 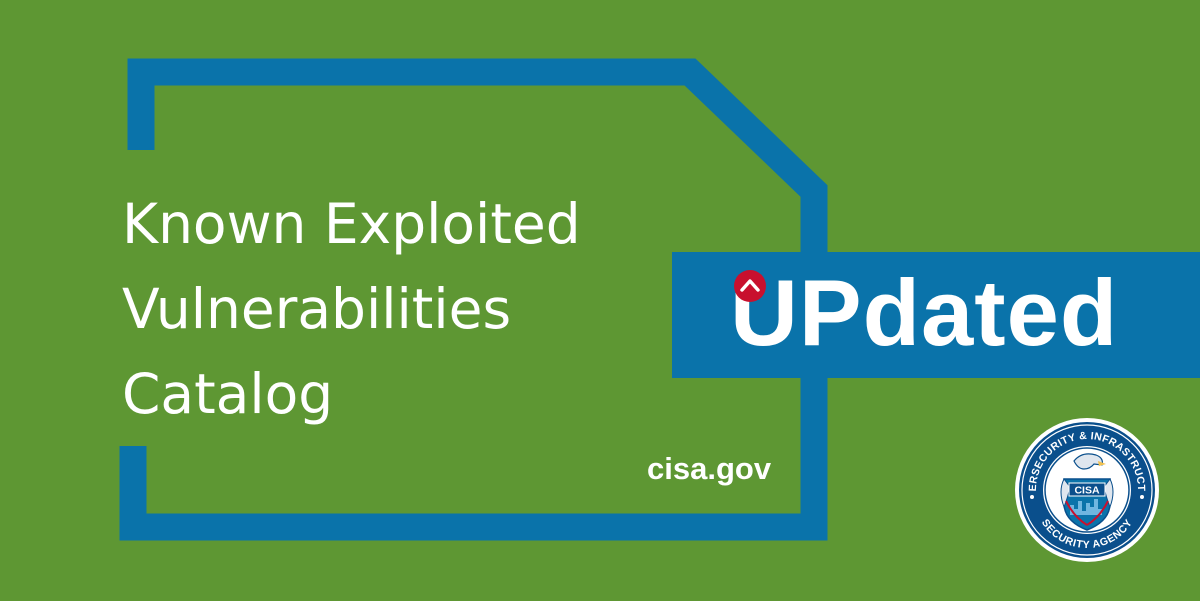 I want to click on title-line-3: Catalog, so click(x=228, y=394).